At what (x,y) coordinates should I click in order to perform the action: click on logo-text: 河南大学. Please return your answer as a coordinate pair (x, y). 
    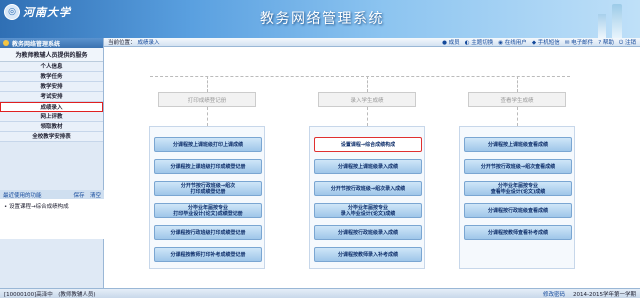
    Looking at the image, I should click on (47, 12).